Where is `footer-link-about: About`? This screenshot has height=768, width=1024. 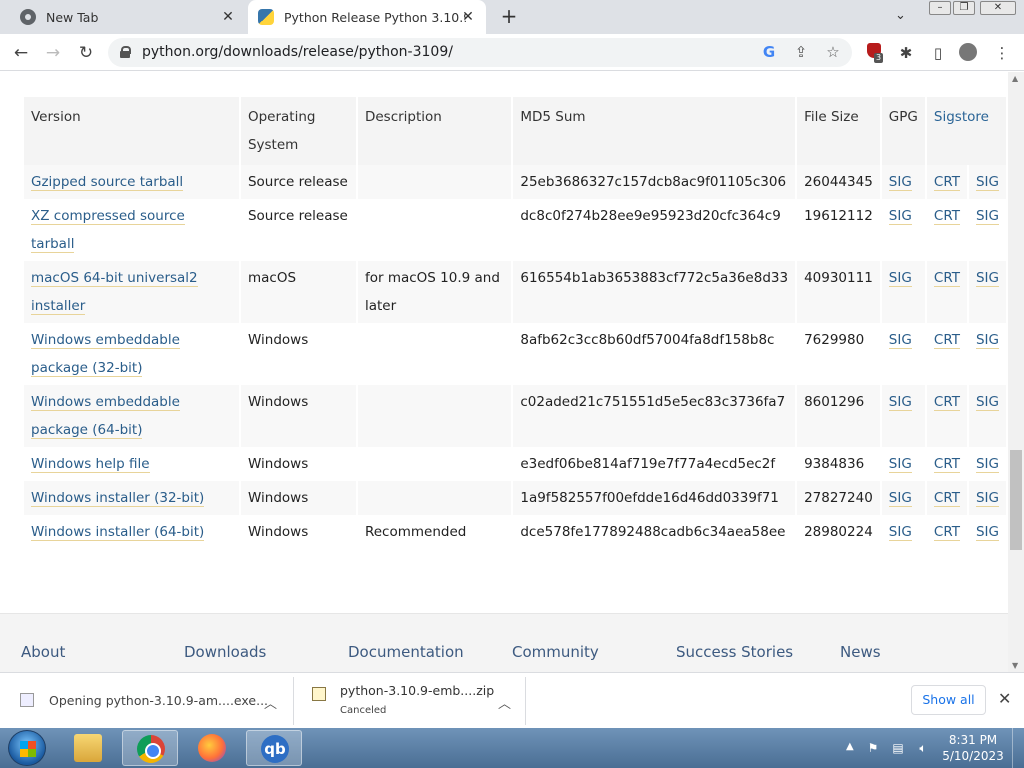
footer-link-about: About is located at coordinates (43, 652).